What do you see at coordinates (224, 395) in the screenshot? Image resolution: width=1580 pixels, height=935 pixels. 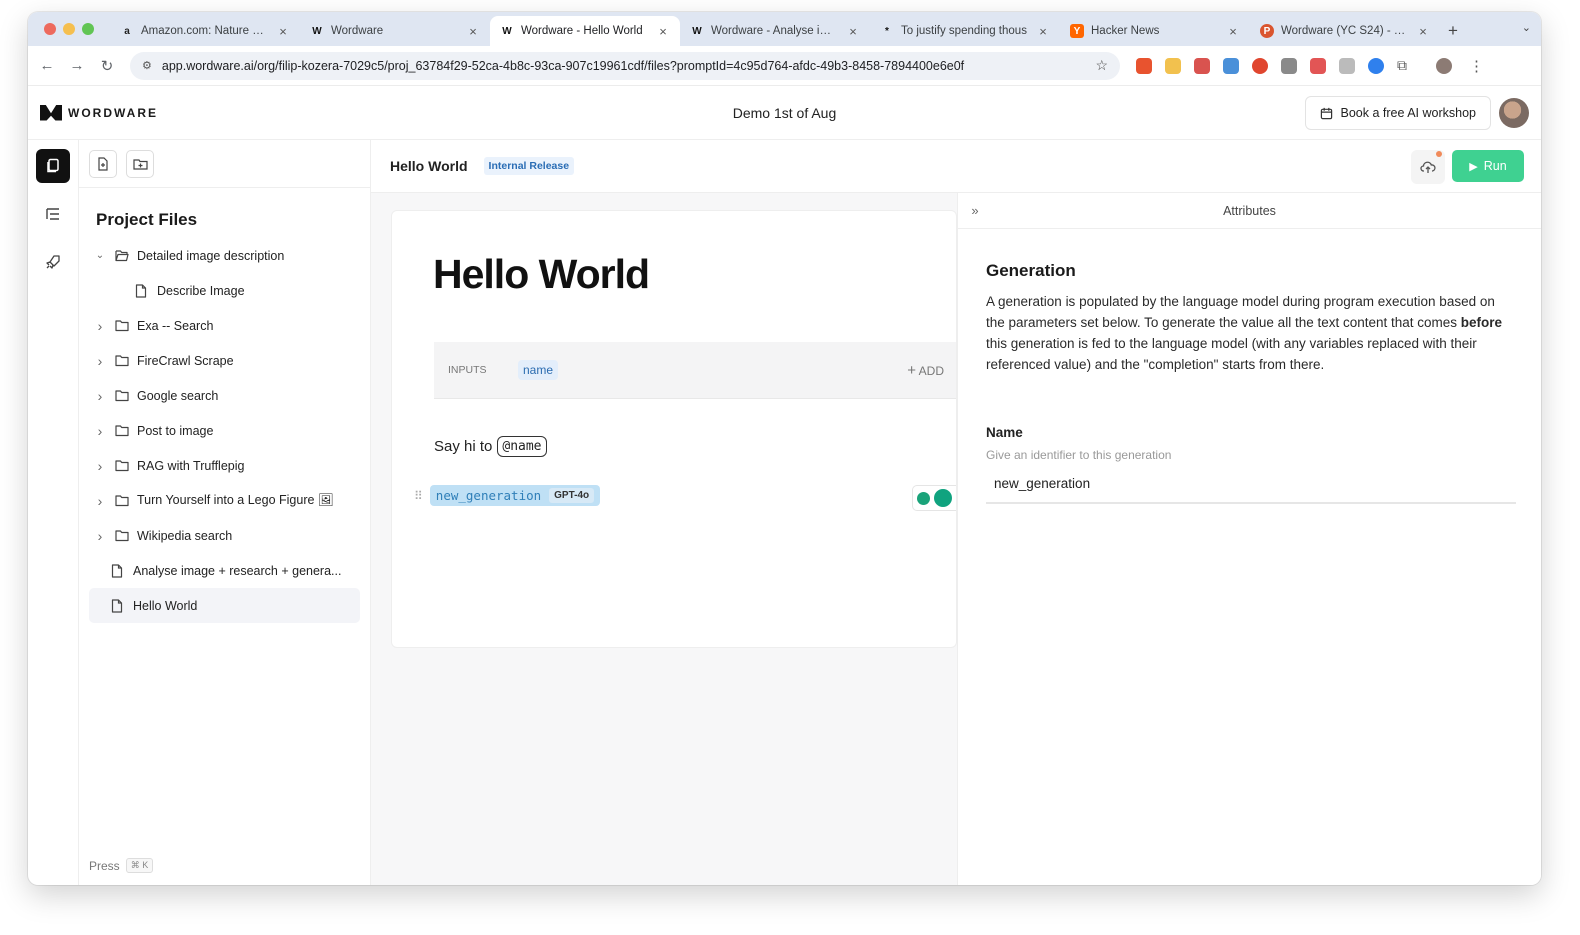 I see `folder-item: › Google search` at bounding box center [224, 395].